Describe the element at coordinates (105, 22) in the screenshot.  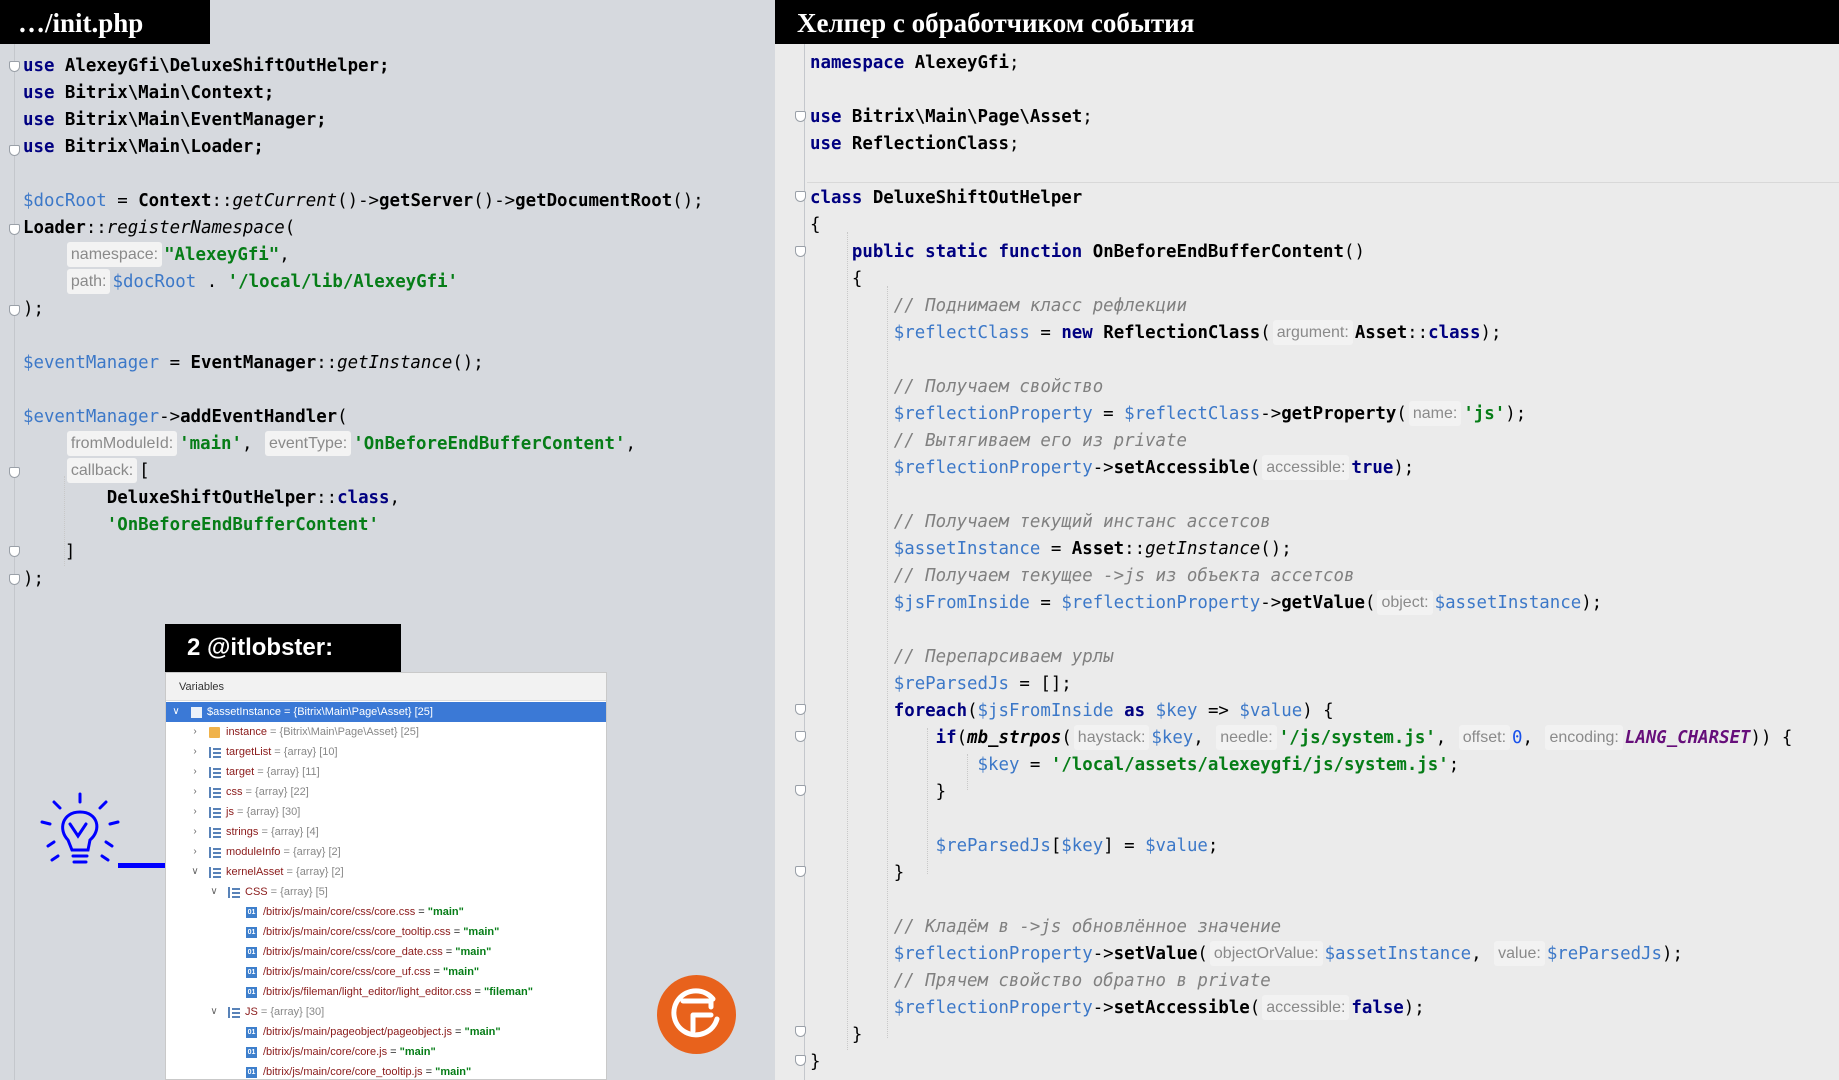
I see `left-file-title: …/init.php` at that location.